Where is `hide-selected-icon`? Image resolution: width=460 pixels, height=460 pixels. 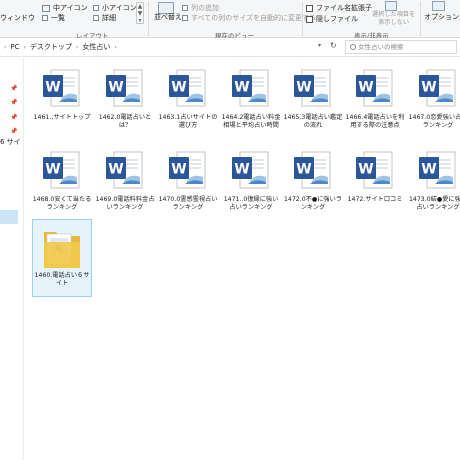
hide-selected-icon is located at coordinates (391, 6).